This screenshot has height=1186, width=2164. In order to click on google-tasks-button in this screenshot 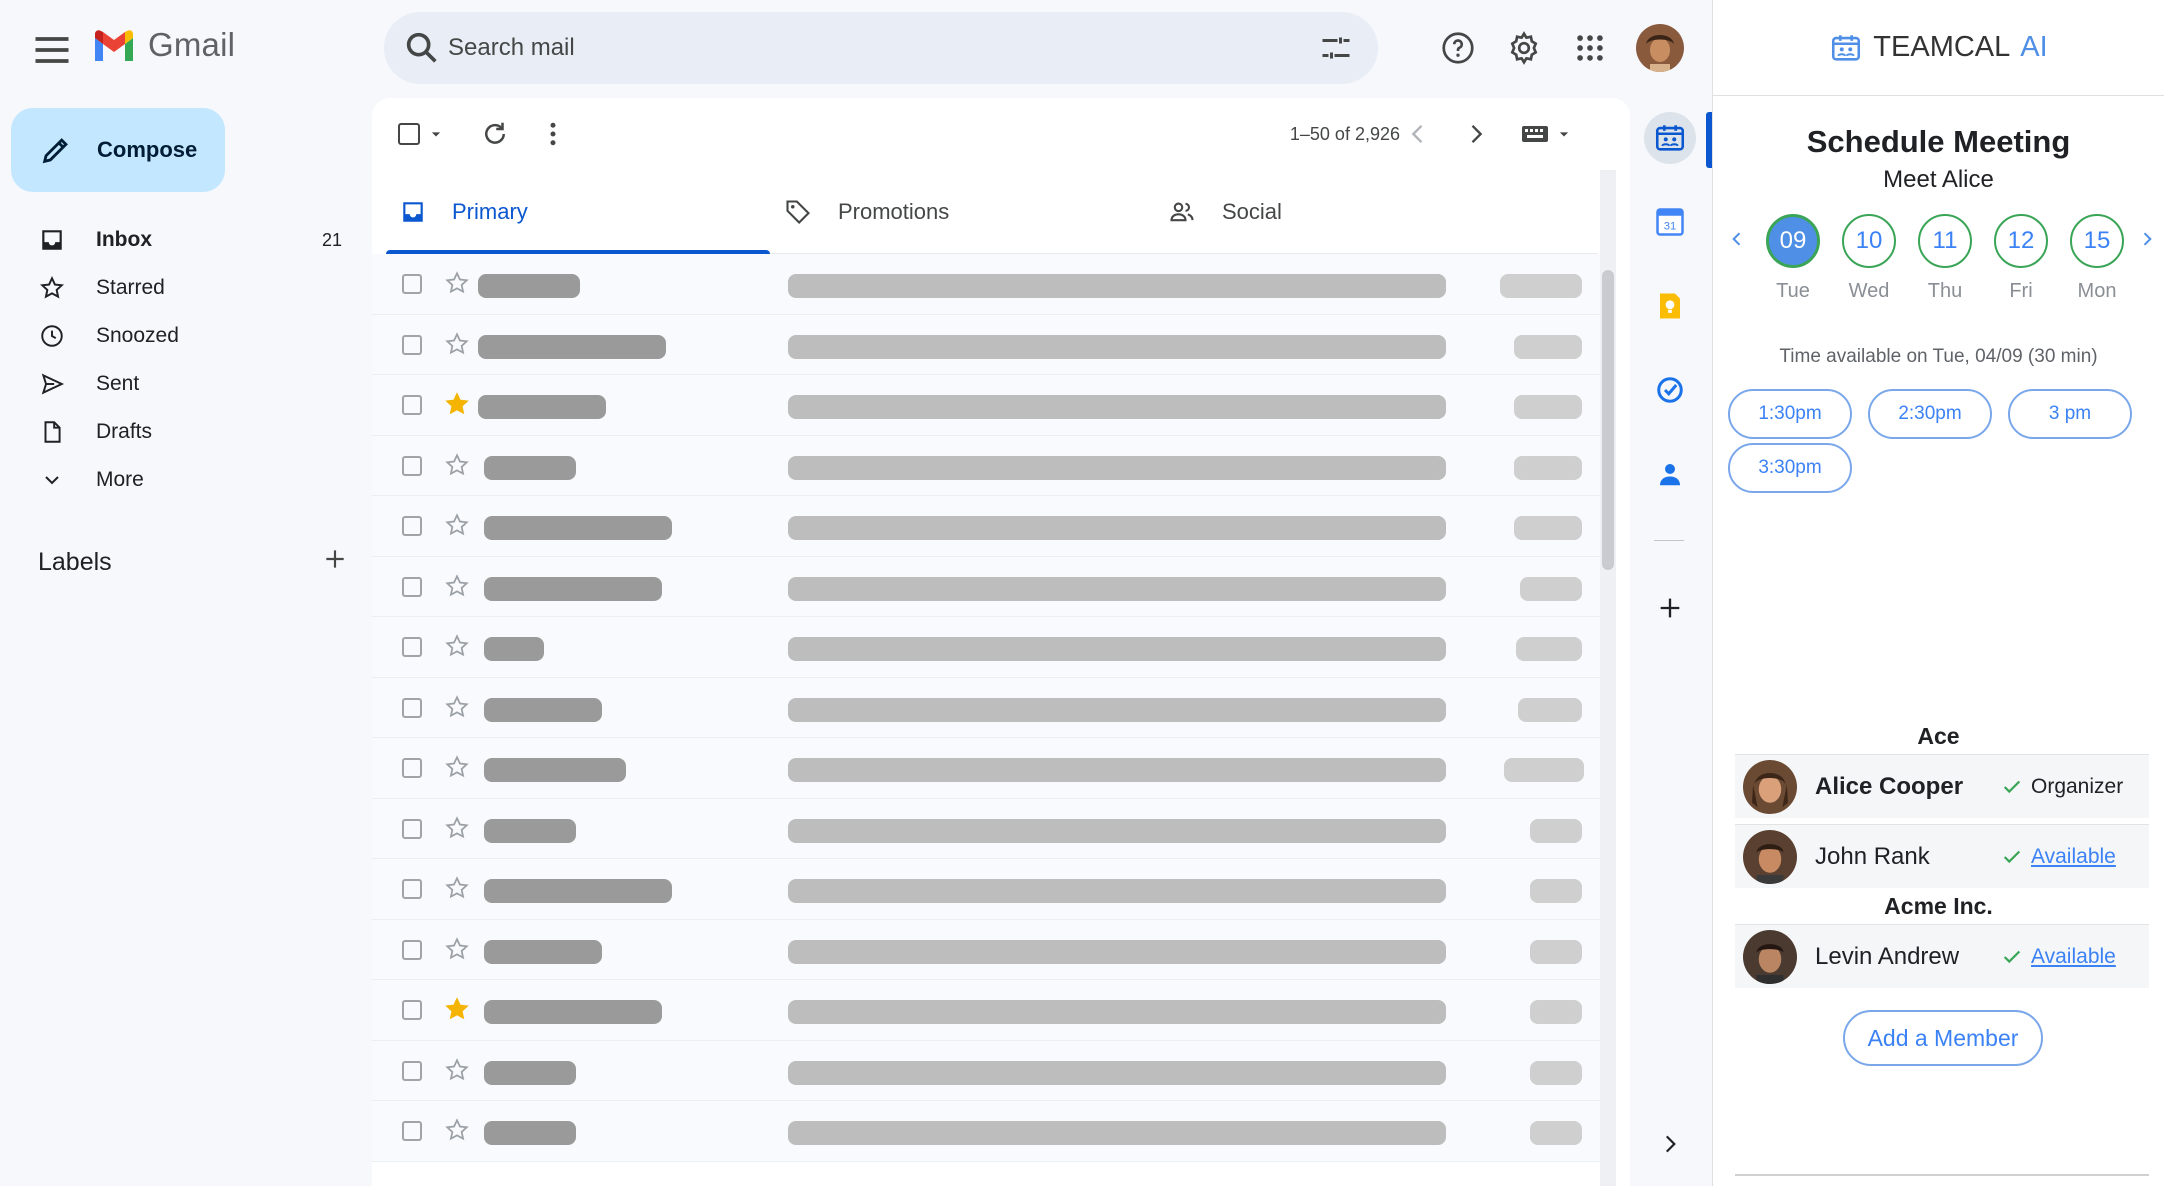, I will do `click(1670, 390)`.